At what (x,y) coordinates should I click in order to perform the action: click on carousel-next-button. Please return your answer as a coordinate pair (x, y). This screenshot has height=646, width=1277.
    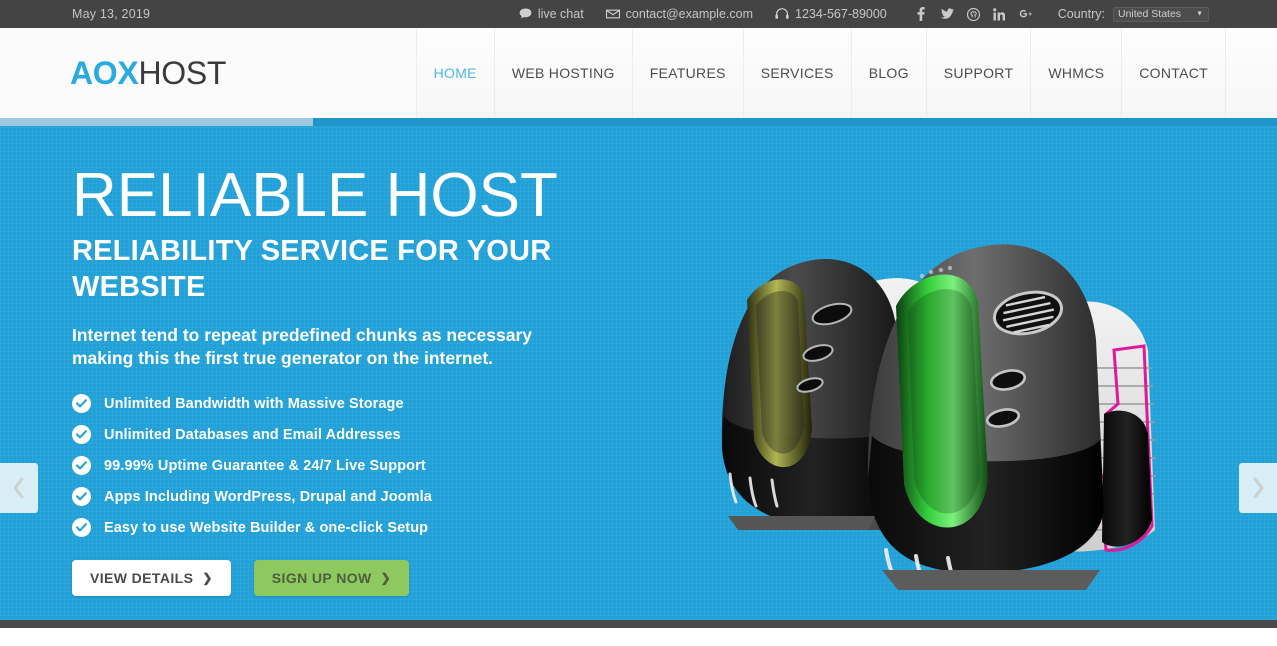
    Looking at the image, I should click on (1258, 488).